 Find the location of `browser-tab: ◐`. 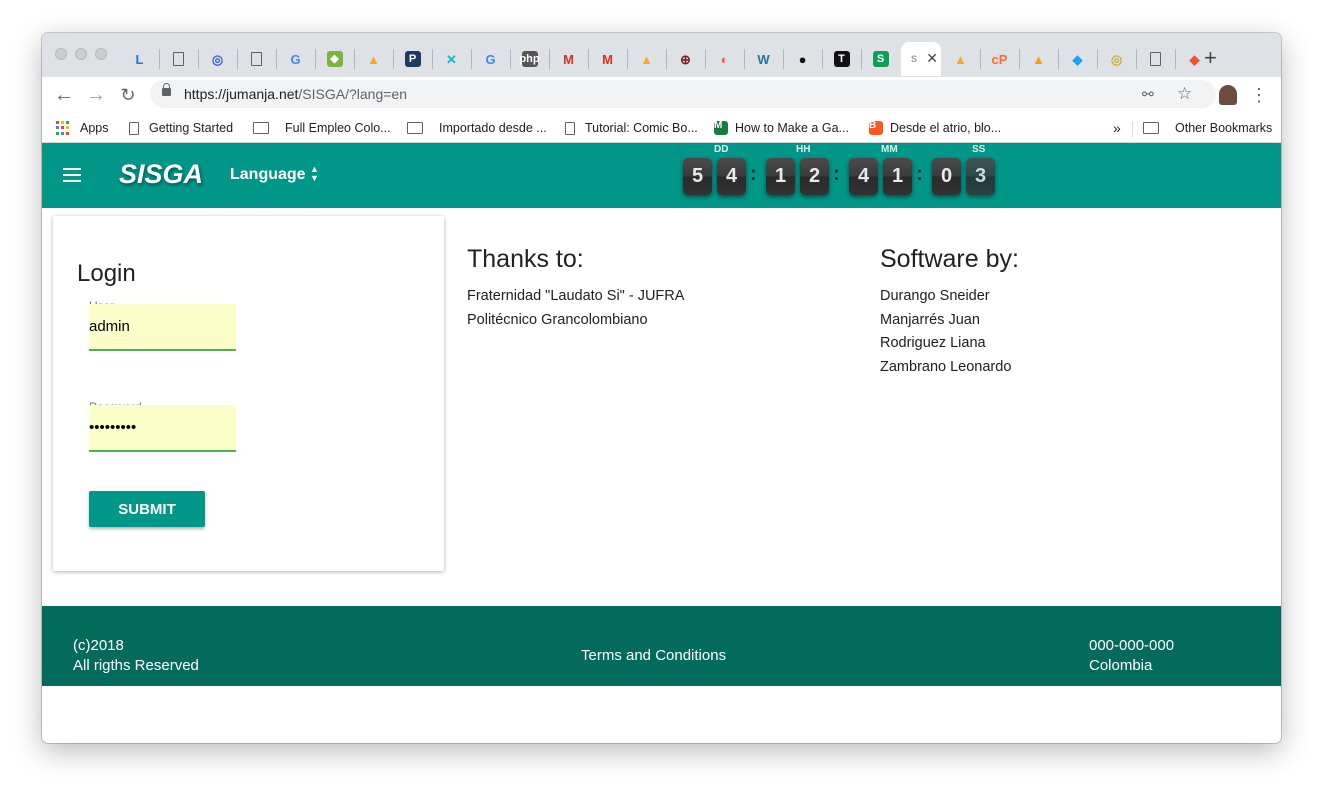

browser-tab: ◐ is located at coordinates (724, 59).